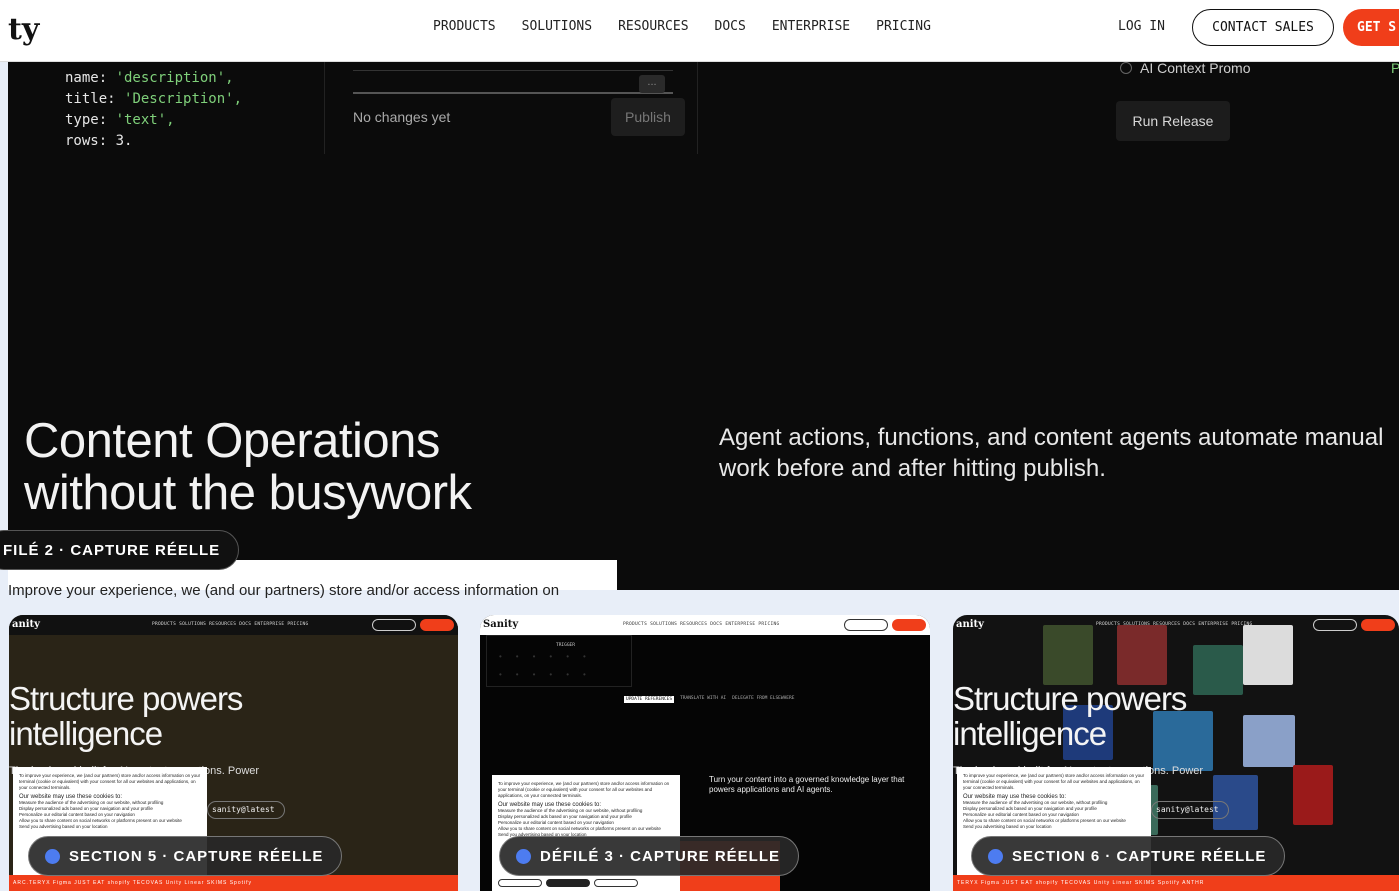 The width and height of the screenshot is (1399, 891). Describe the element at coordinates (653, 26) in the screenshot. I see `nav-resources: RESOURCES` at that location.